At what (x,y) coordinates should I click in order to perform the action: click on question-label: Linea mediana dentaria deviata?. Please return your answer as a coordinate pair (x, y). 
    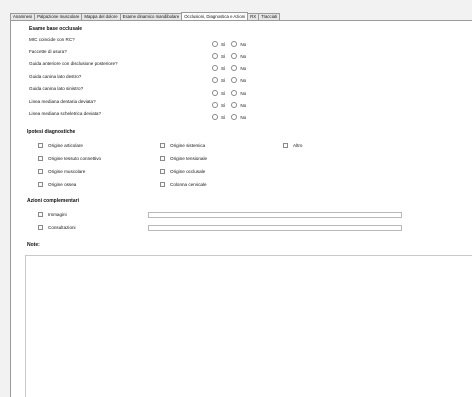
    Looking at the image, I should click on (62, 101).